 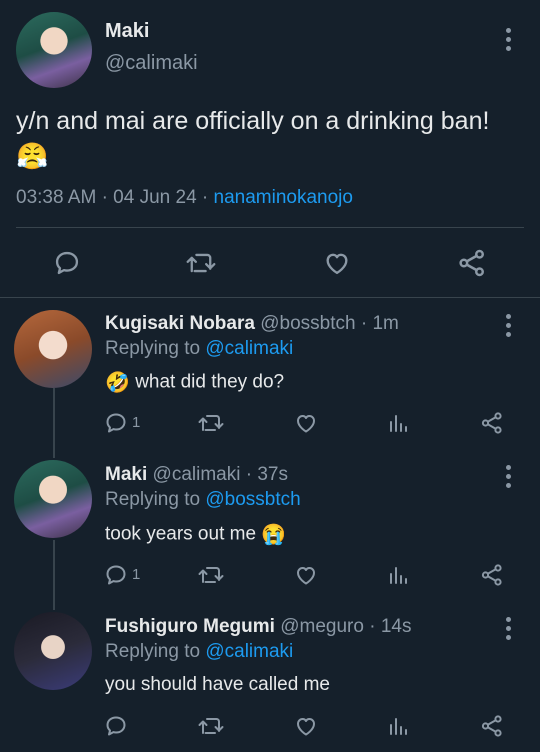 I want to click on reply-text: you should have called me, so click(x=217, y=685).